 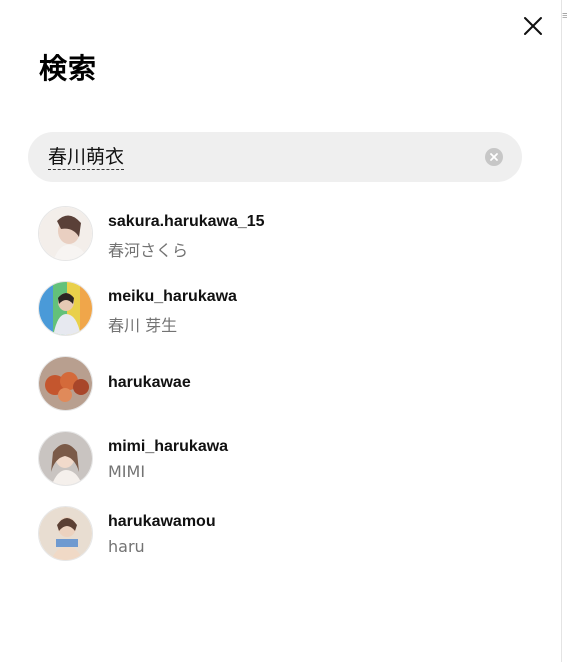 I want to click on search-input: 春川萌衣, so click(x=275, y=157).